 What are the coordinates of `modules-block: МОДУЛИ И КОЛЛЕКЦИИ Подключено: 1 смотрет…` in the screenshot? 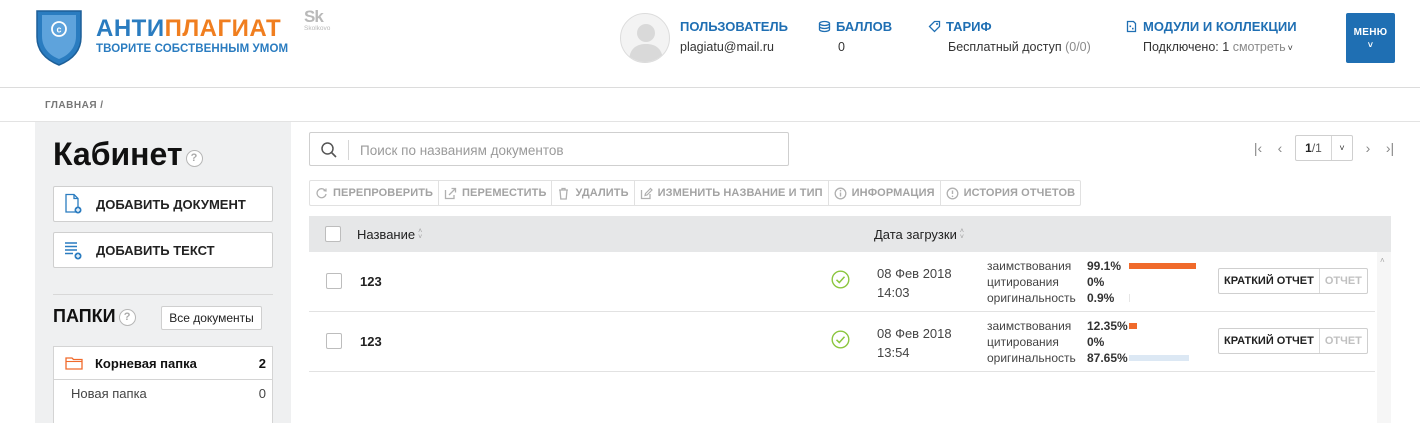 It's located at (1211, 36).